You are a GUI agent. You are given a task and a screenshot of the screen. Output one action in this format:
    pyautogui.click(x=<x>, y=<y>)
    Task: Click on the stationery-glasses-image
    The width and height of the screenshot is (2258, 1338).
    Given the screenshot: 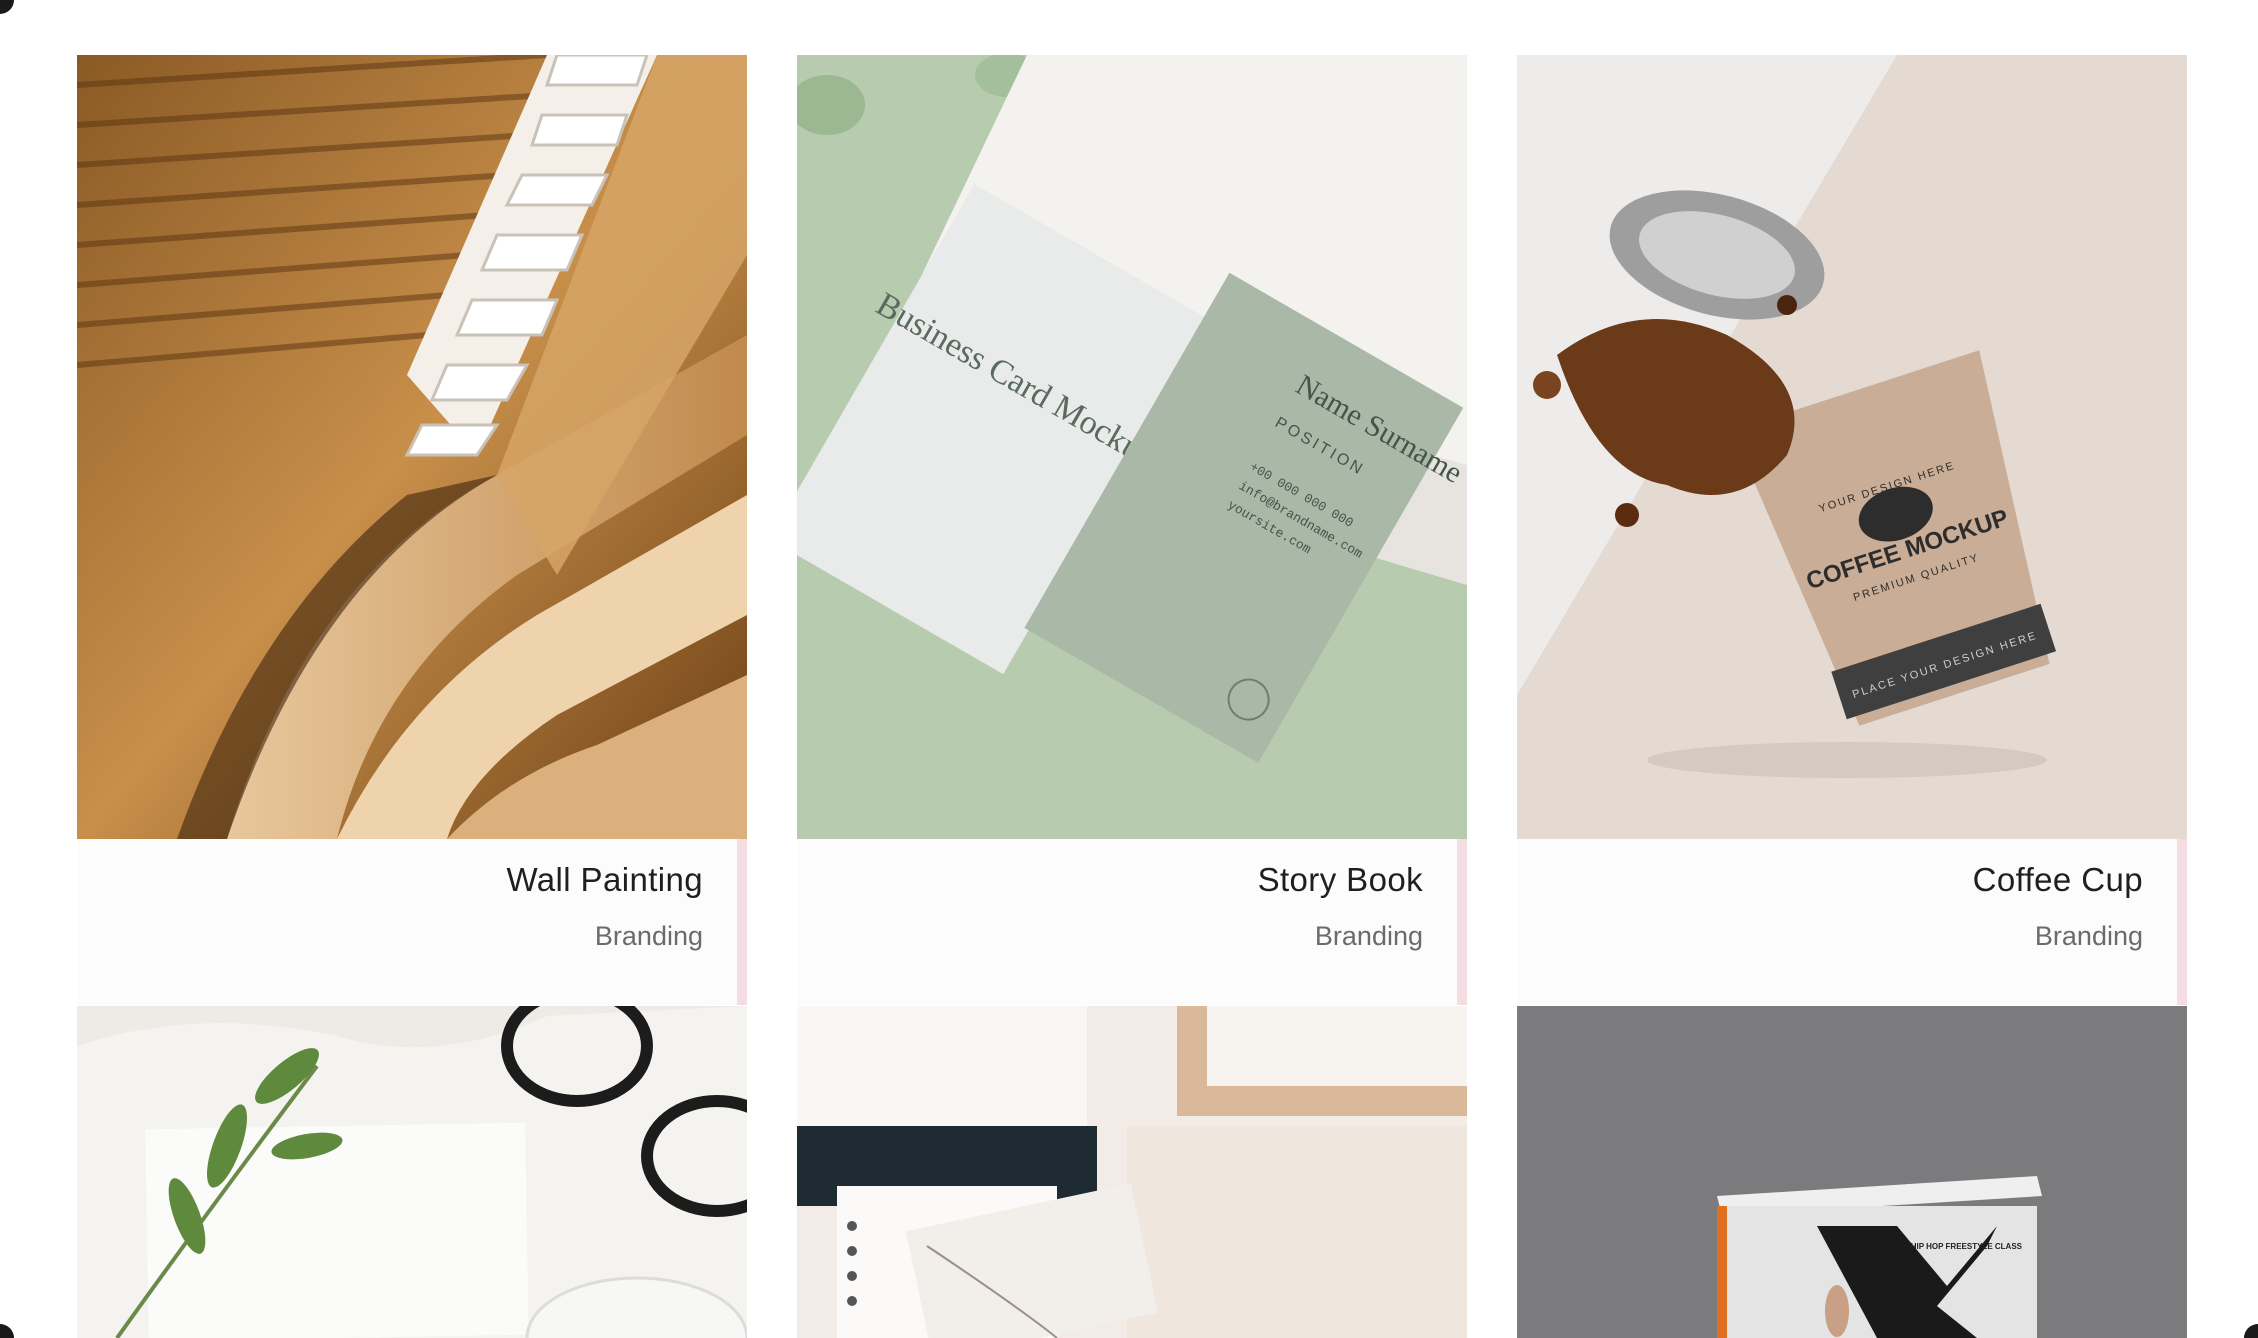 What is the action you would take?
    pyautogui.click(x=412, y=1172)
    